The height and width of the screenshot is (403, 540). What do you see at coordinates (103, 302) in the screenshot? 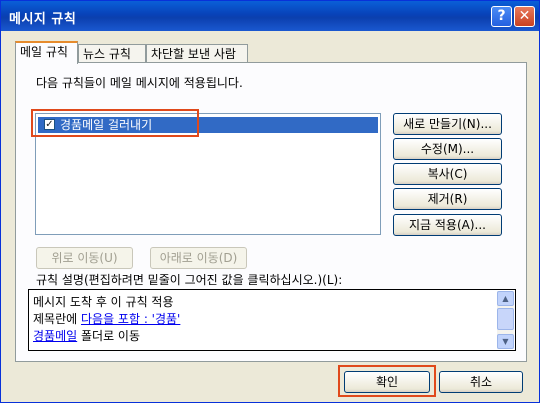
I see `description-line-1: 메시지 도착 후 이 규칙 적용` at bounding box center [103, 302].